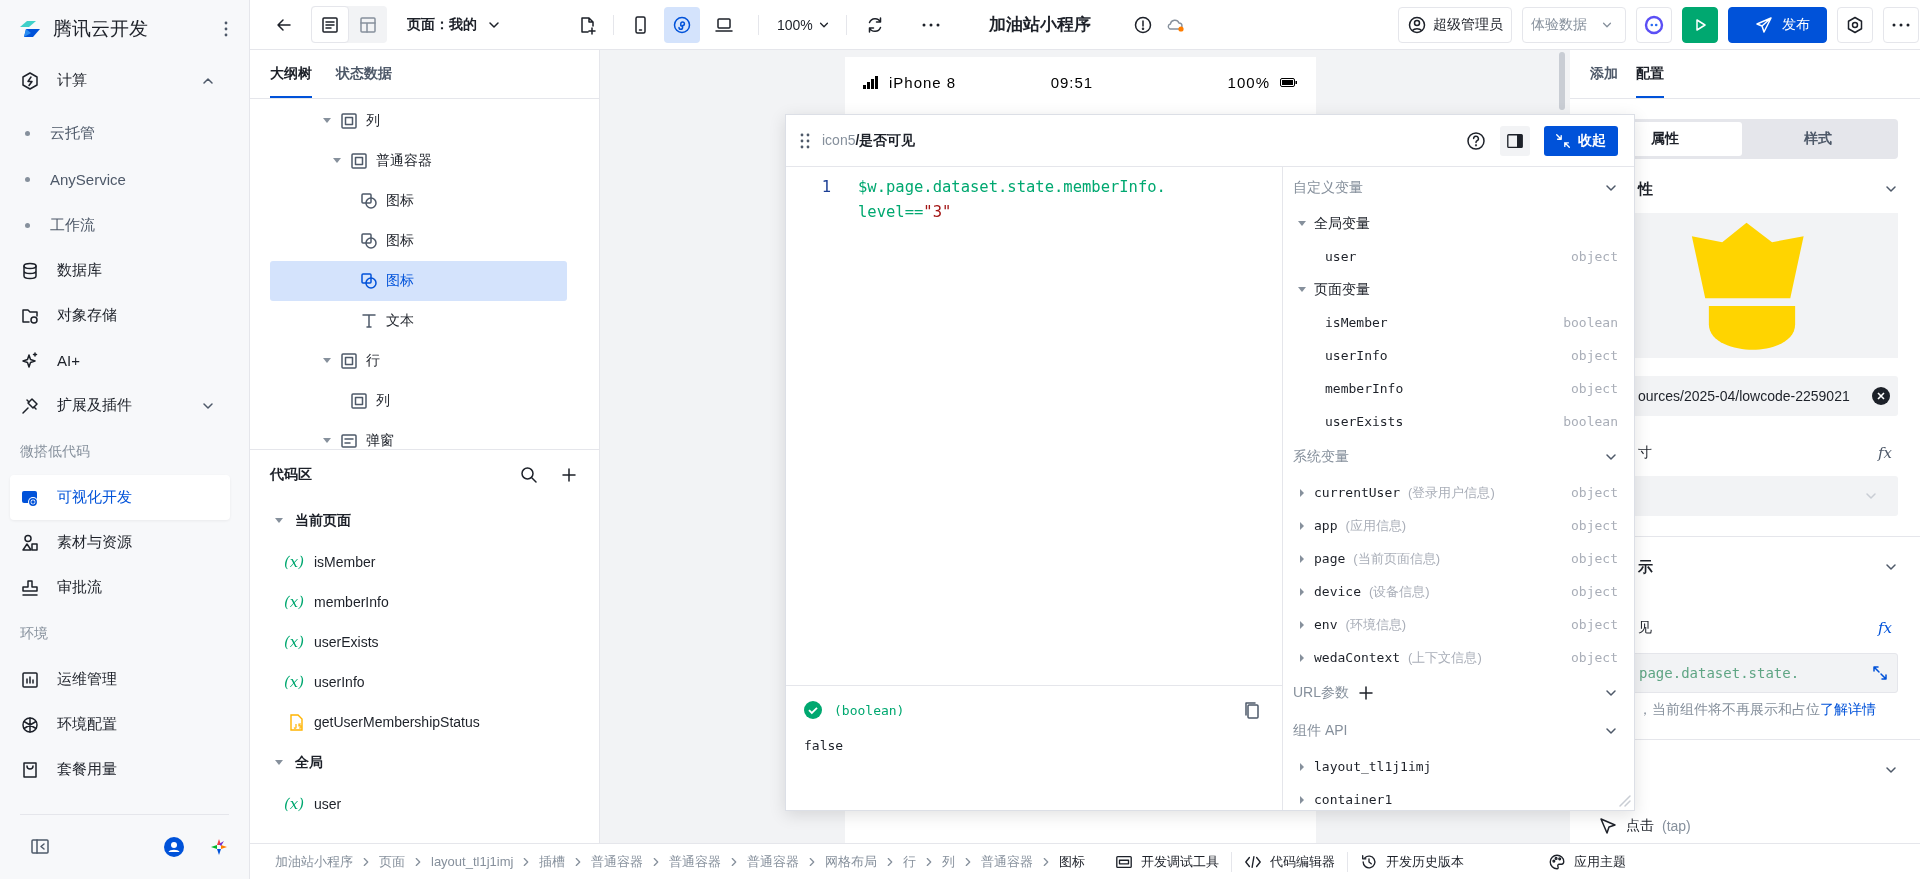 Image resolution: width=1920 pixels, height=879 pixels. I want to click on container-icon, so click(359, 401).